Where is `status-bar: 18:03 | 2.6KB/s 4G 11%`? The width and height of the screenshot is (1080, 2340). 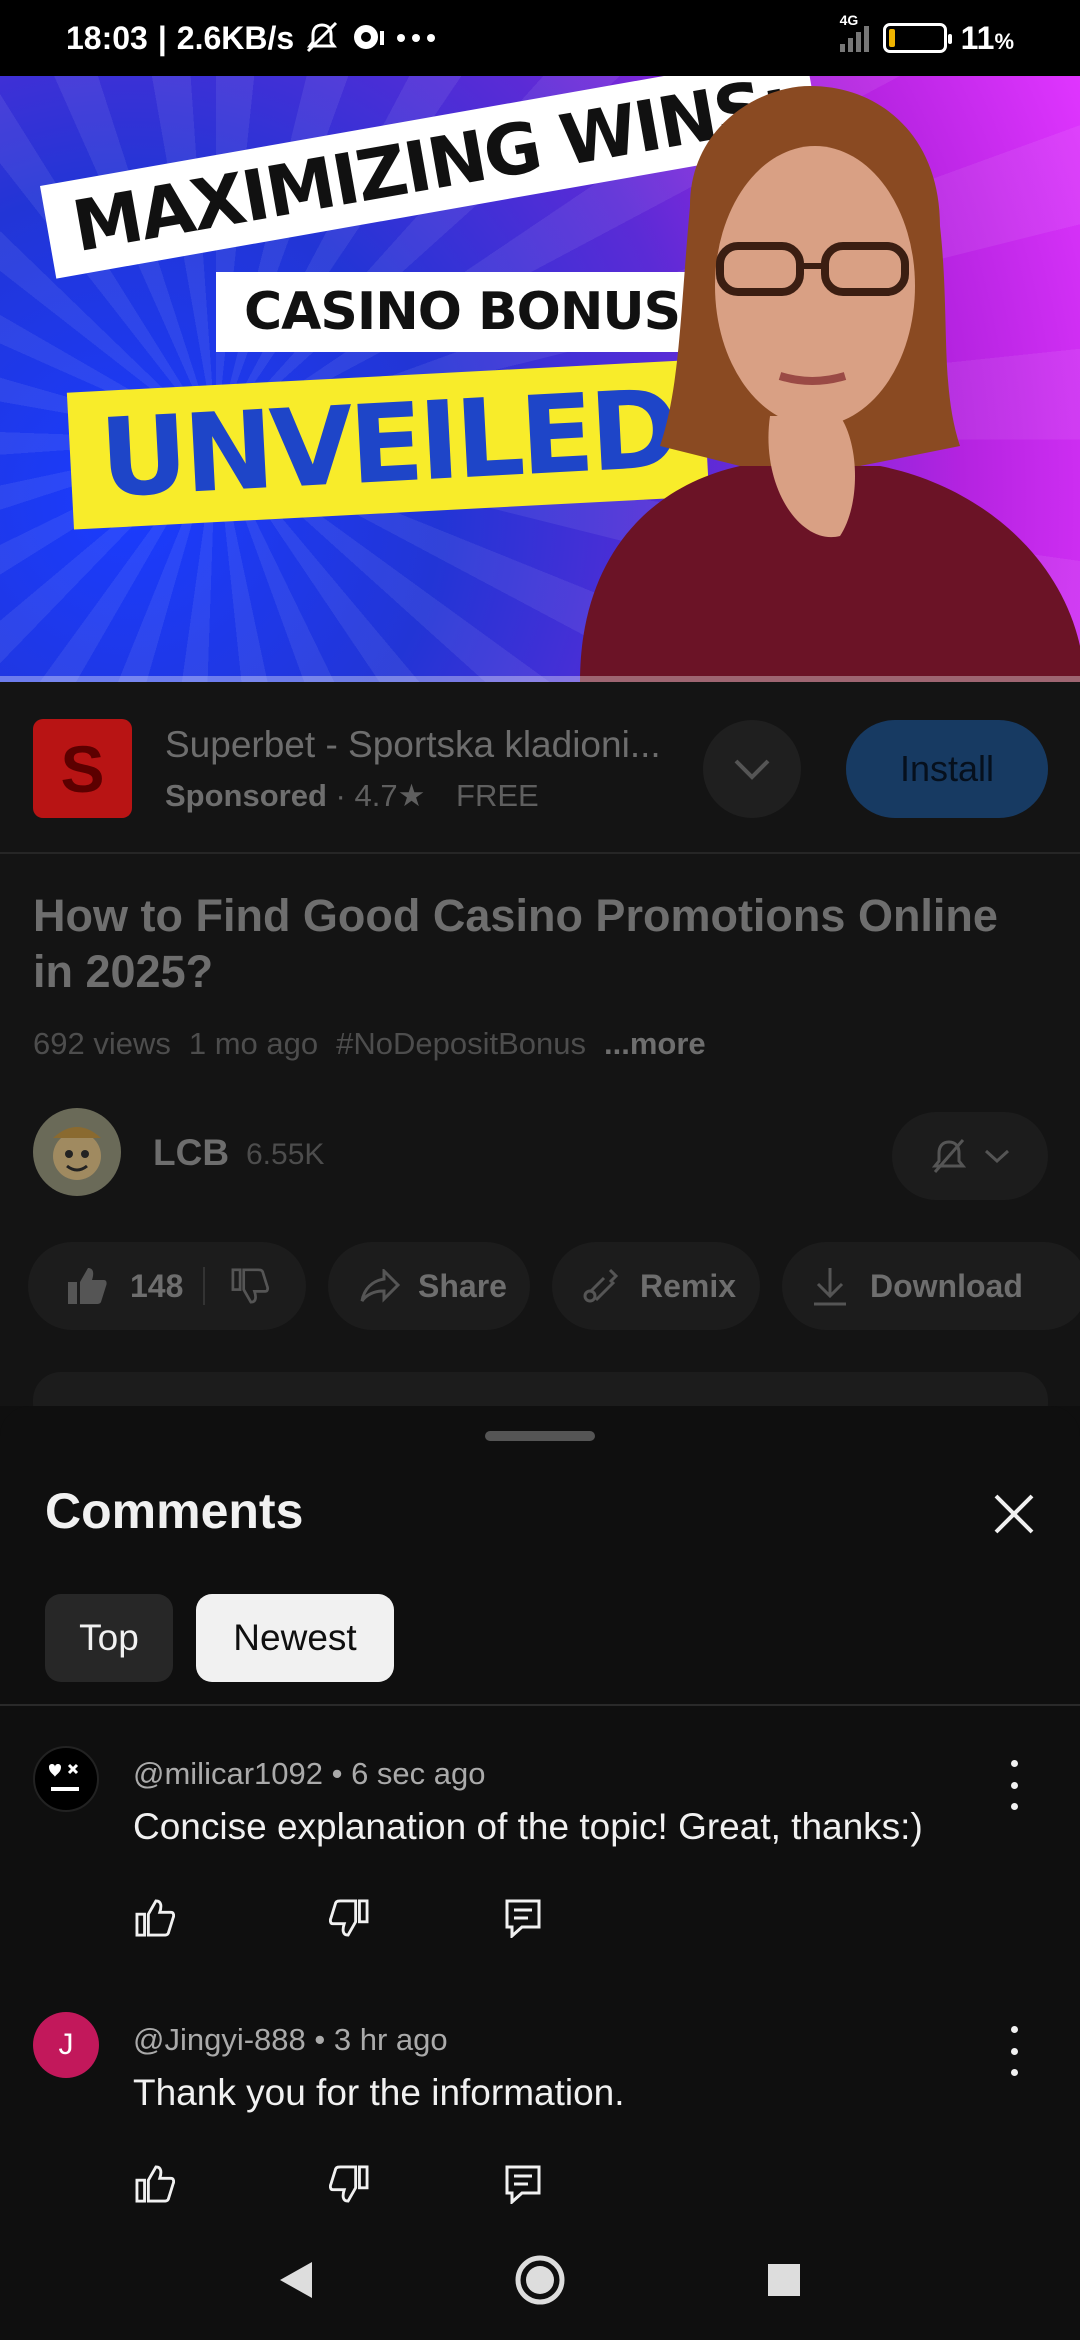 status-bar: 18:03 | 2.6KB/s 4G 11% is located at coordinates (540, 38).